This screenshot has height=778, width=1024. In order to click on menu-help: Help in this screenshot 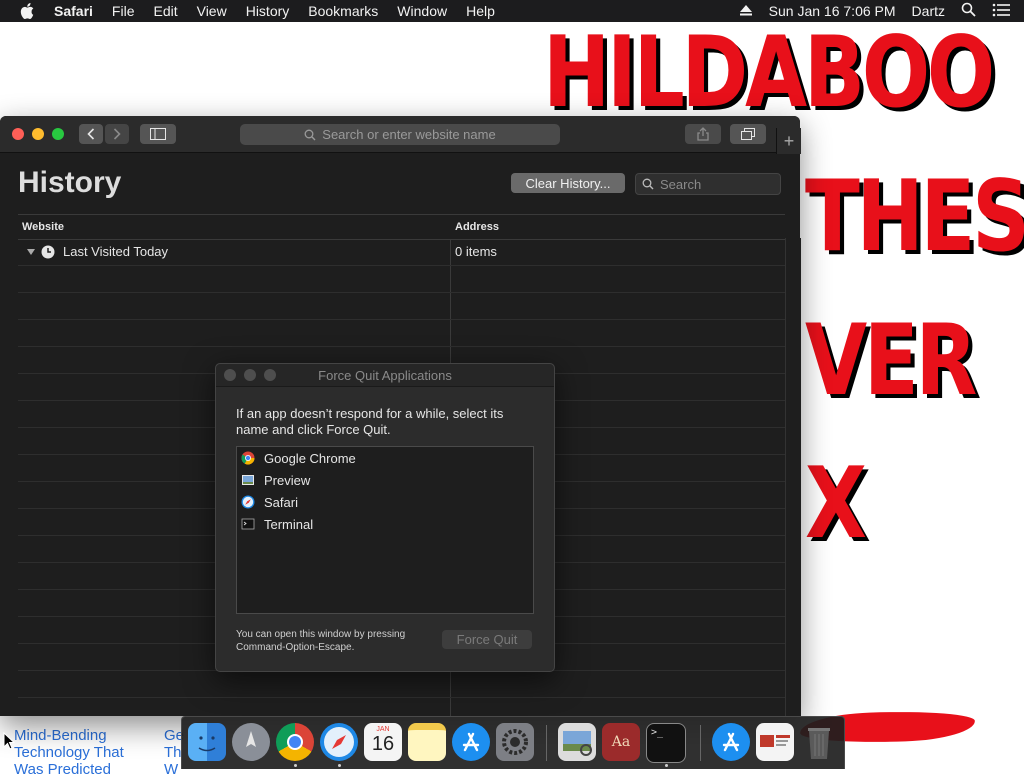, I will do `click(480, 11)`.